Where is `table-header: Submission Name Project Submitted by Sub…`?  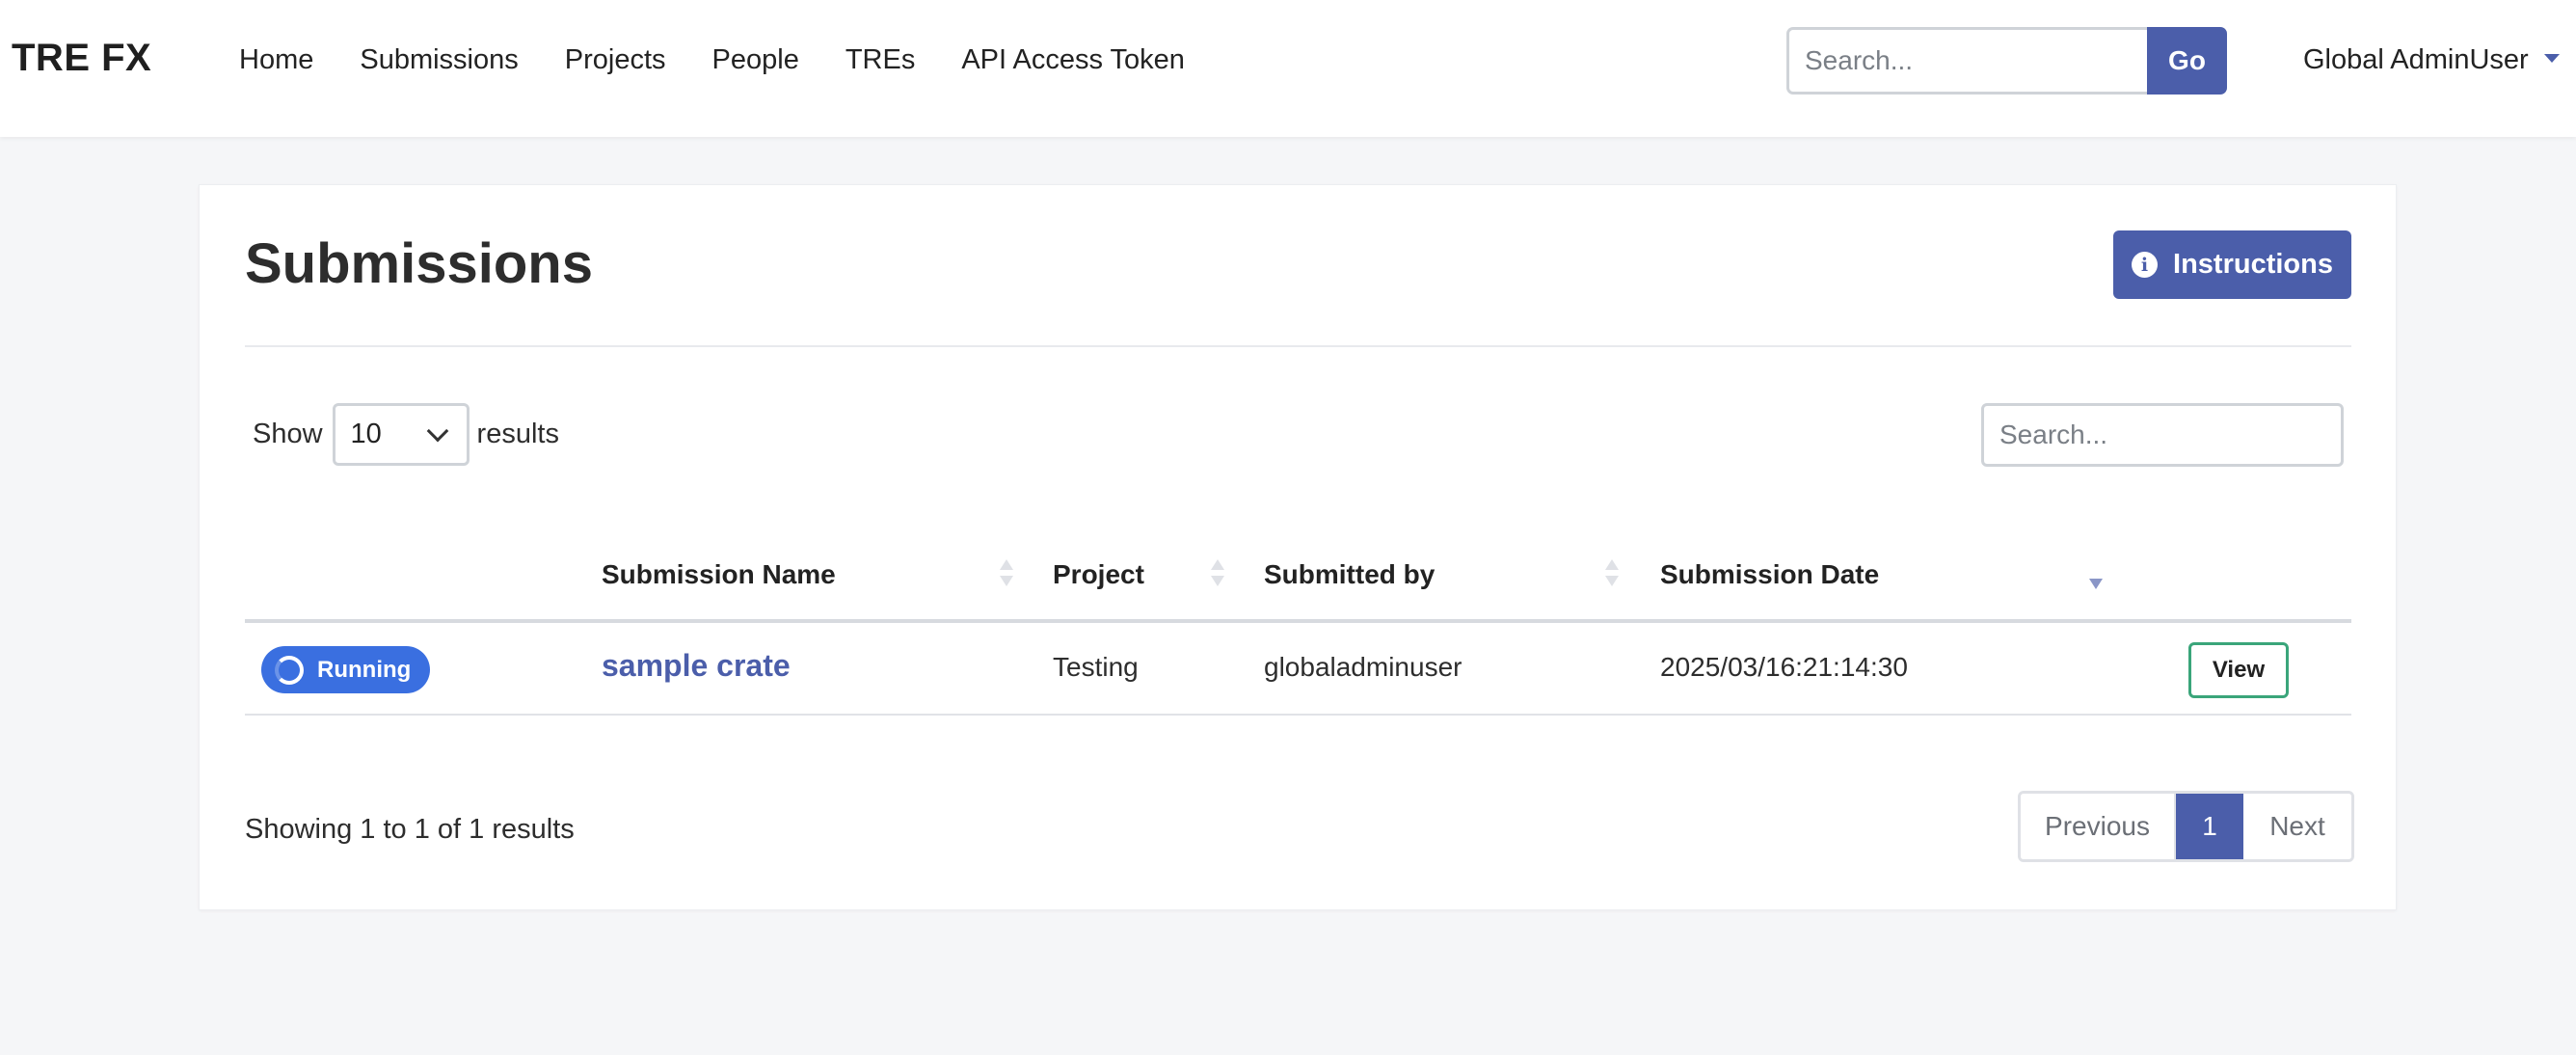
table-header: Submission Name Project Submitted by Sub… is located at coordinates (1298, 582).